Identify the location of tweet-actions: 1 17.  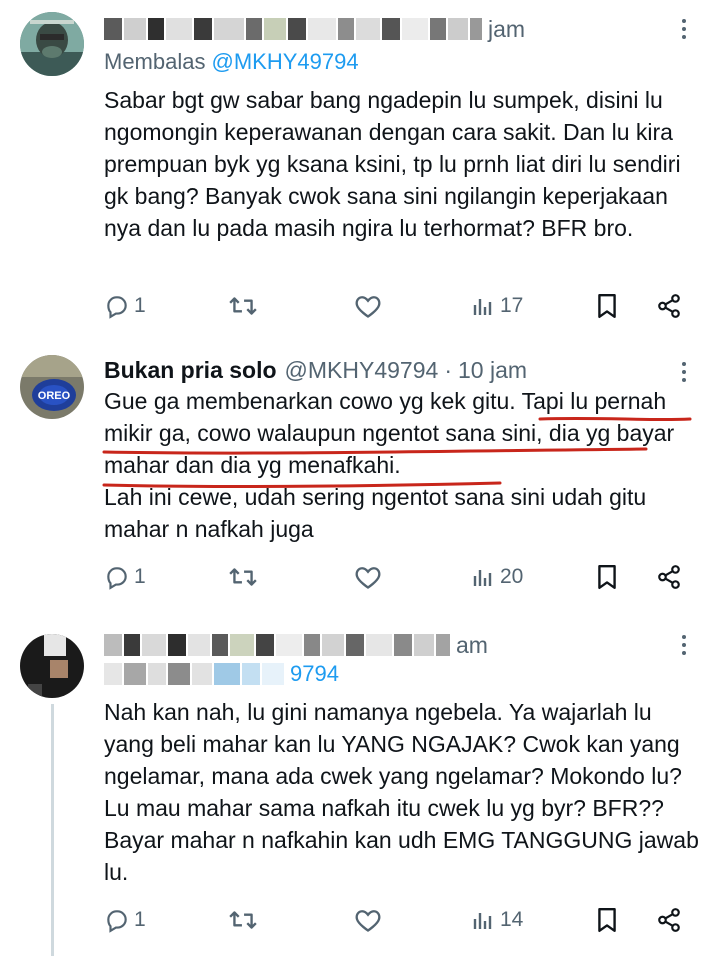
(399, 306).